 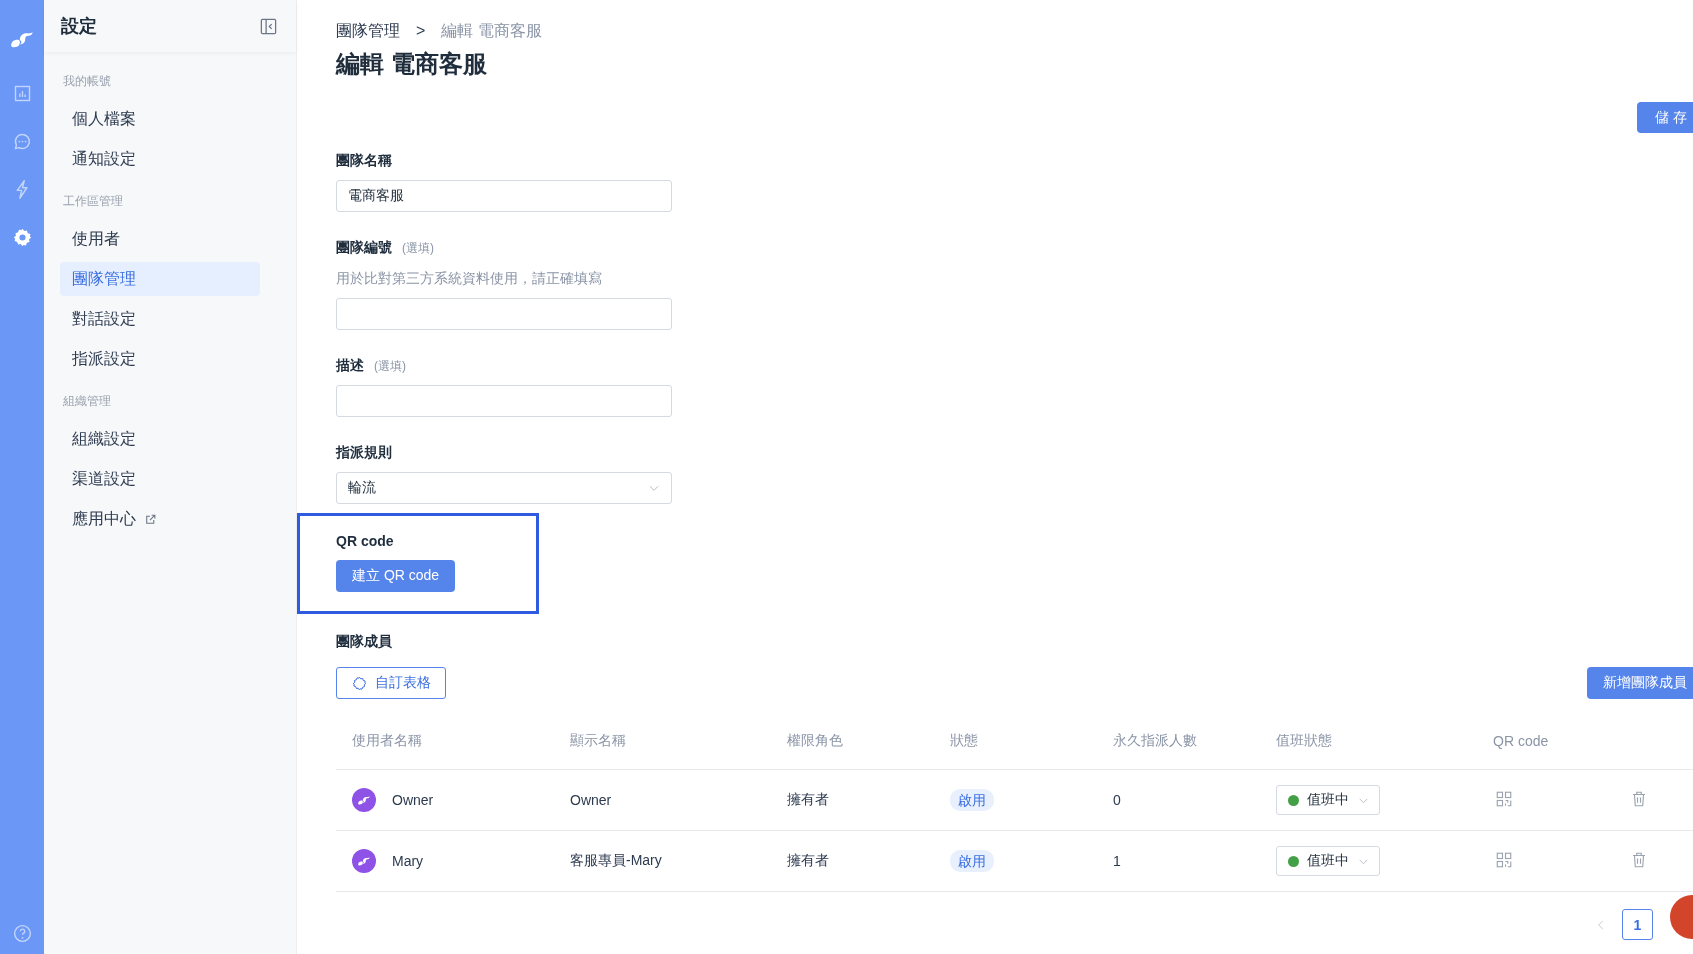 What do you see at coordinates (387, 741) in the screenshot?
I see `column-header: 使用者名稱` at bounding box center [387, 741].